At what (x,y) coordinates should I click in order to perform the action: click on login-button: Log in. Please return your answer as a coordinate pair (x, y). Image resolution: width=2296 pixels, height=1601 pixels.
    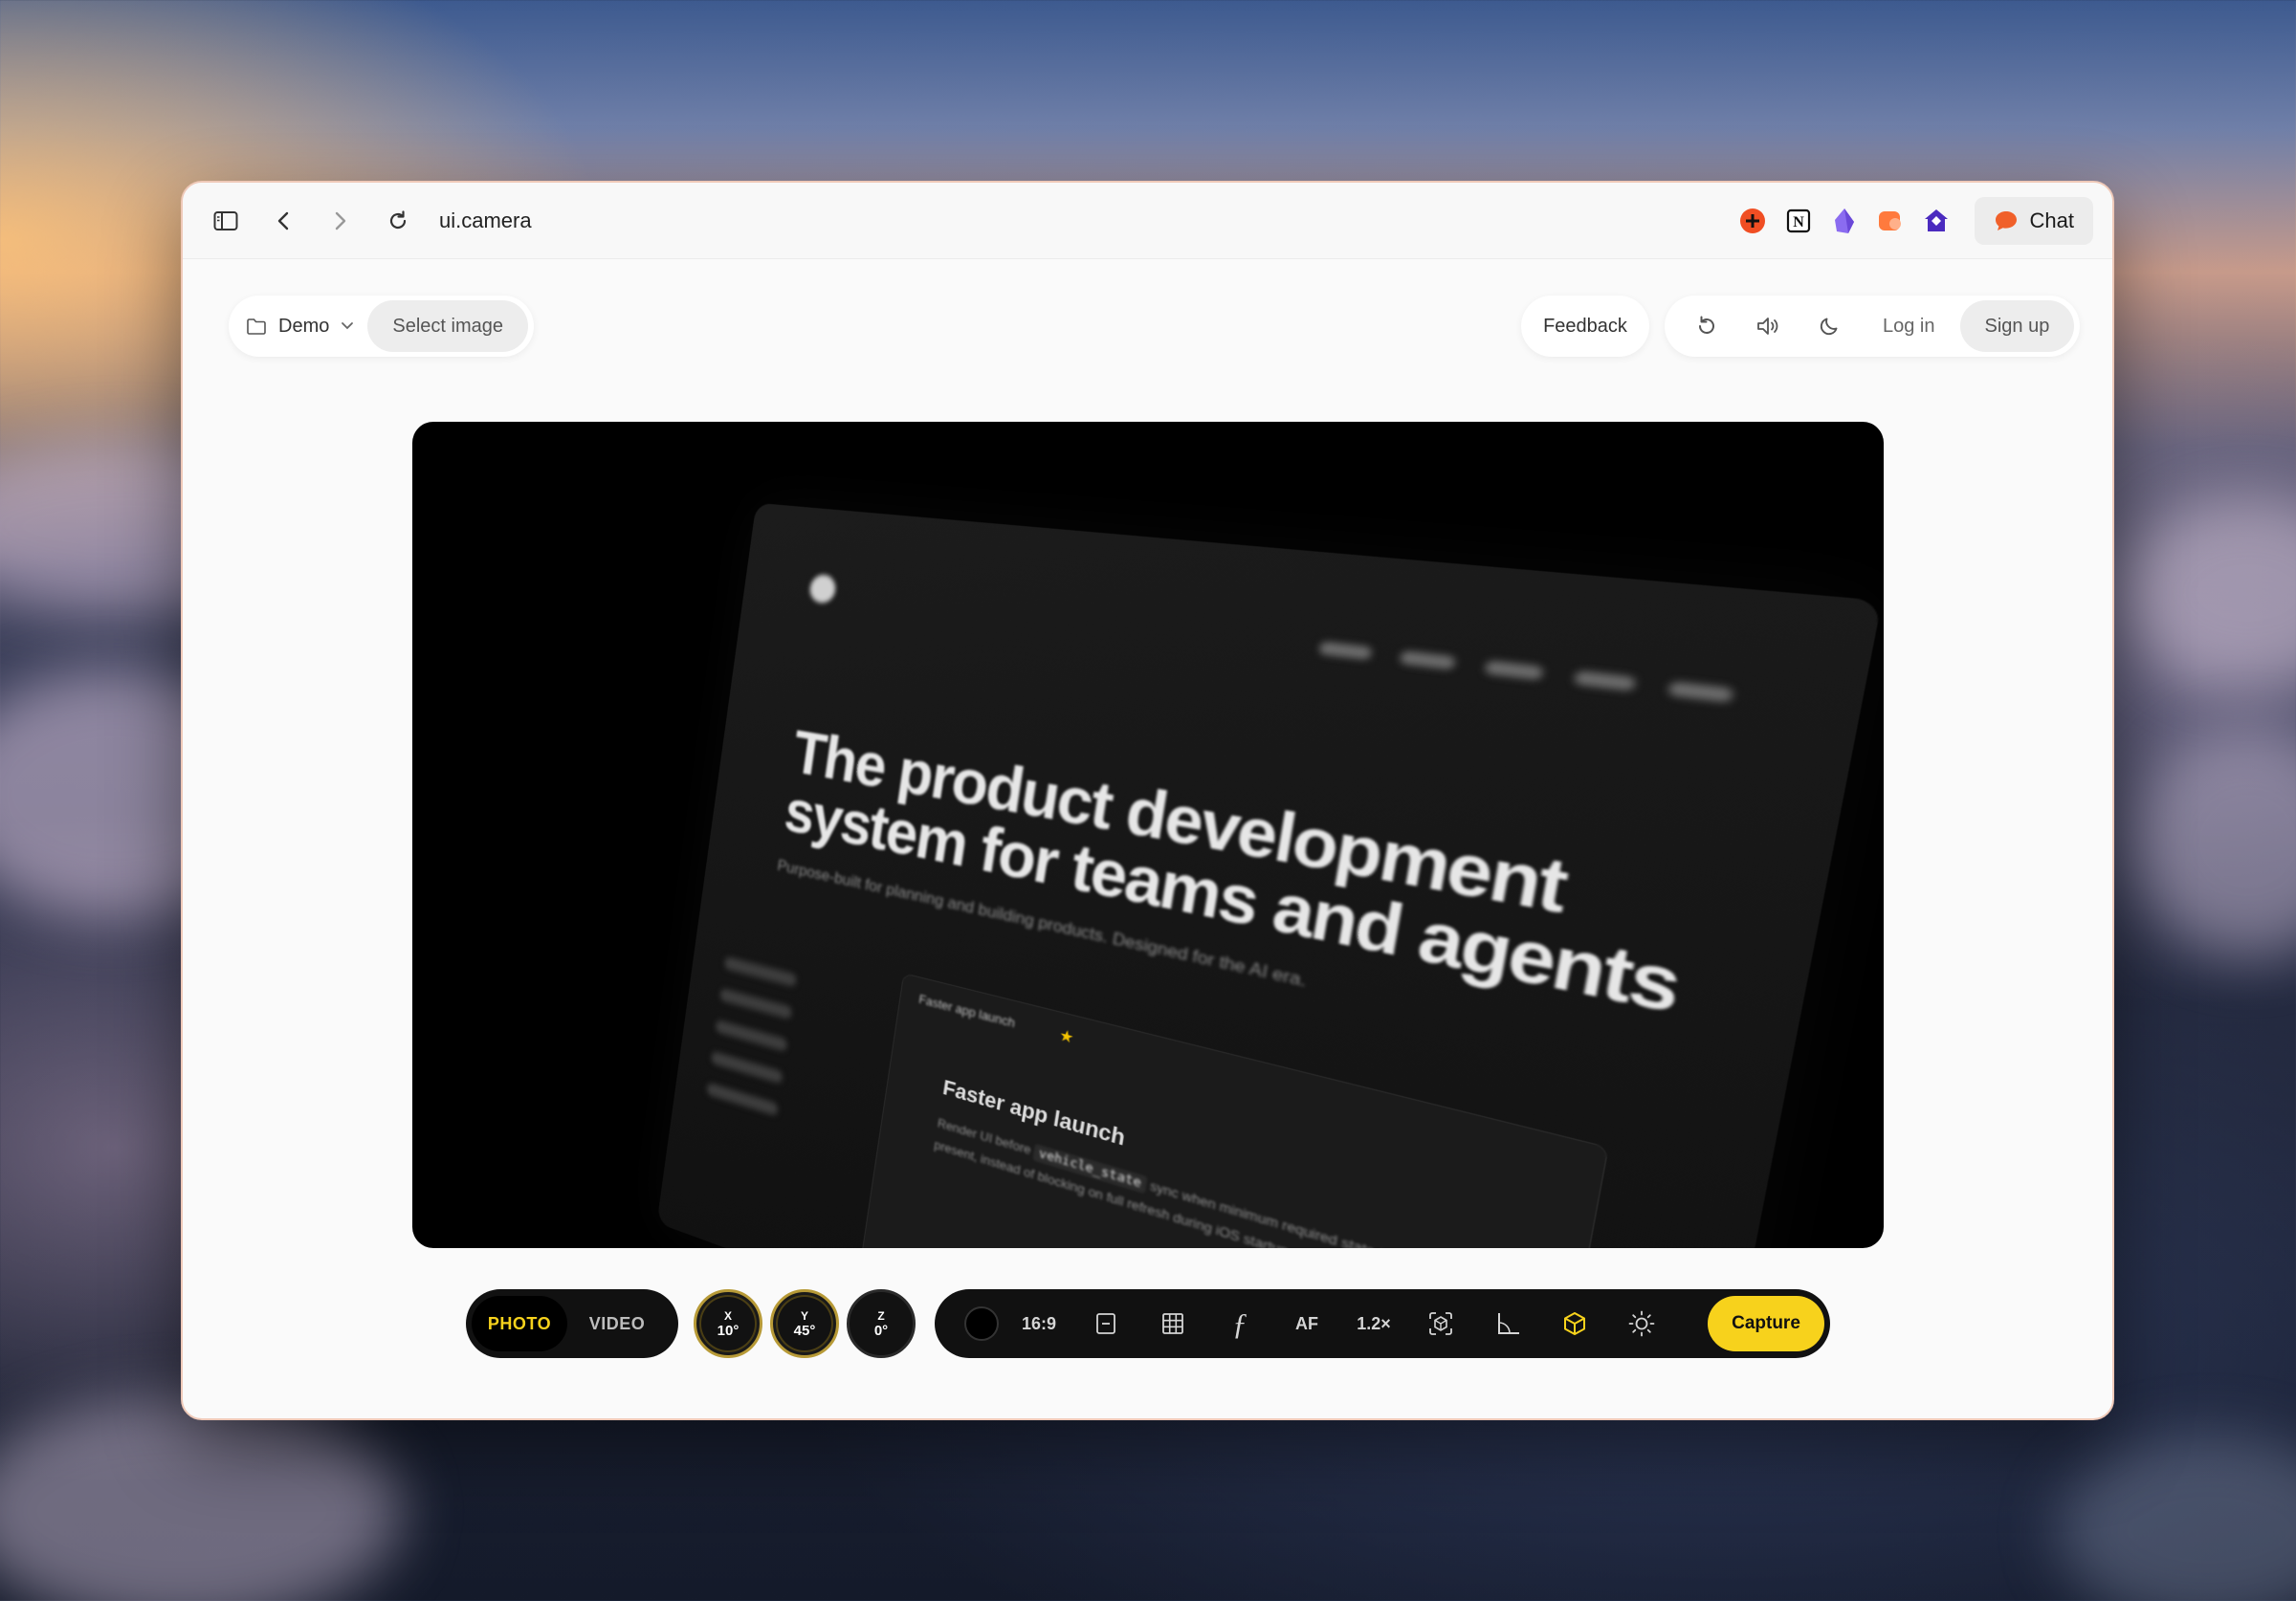
    Looking at the image, I should click on (1909, 327).